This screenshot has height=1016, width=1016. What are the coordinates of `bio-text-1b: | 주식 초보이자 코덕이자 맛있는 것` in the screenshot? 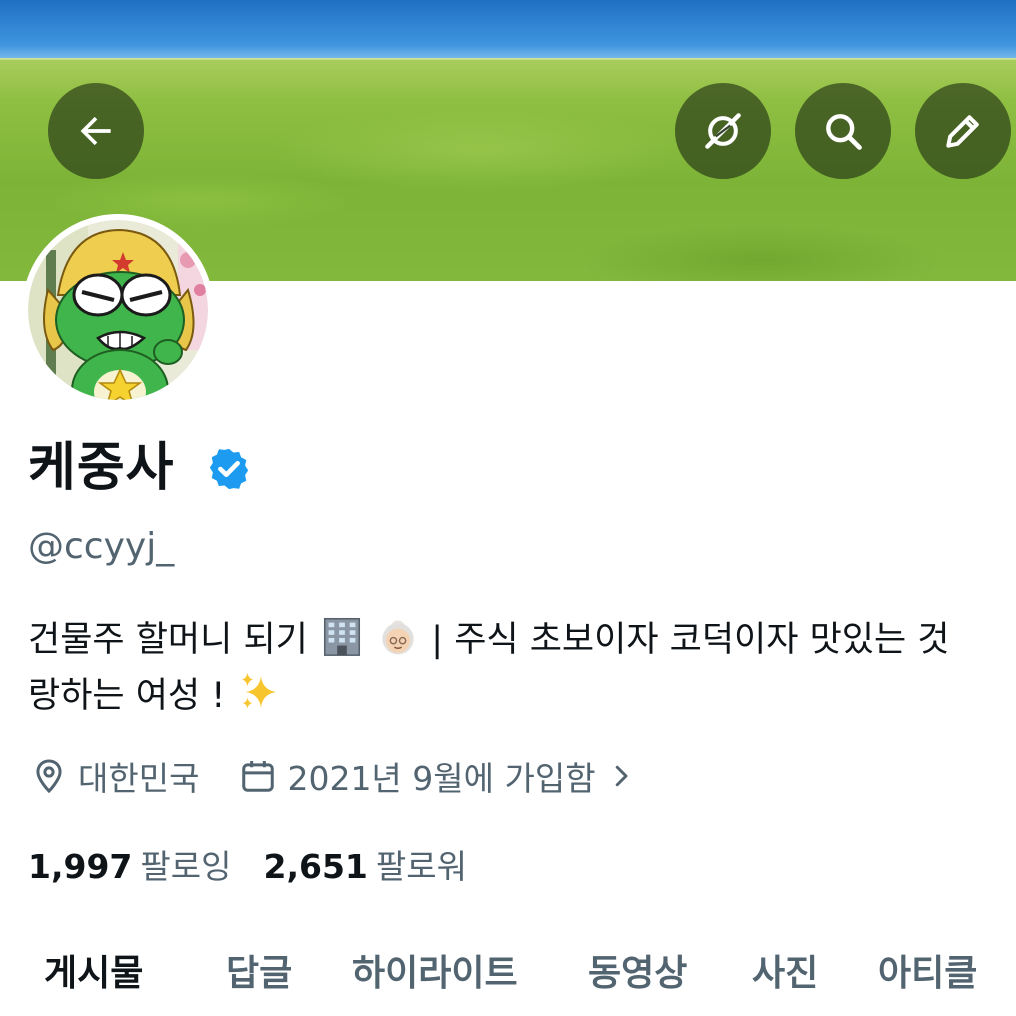 It's located at (690, 640).